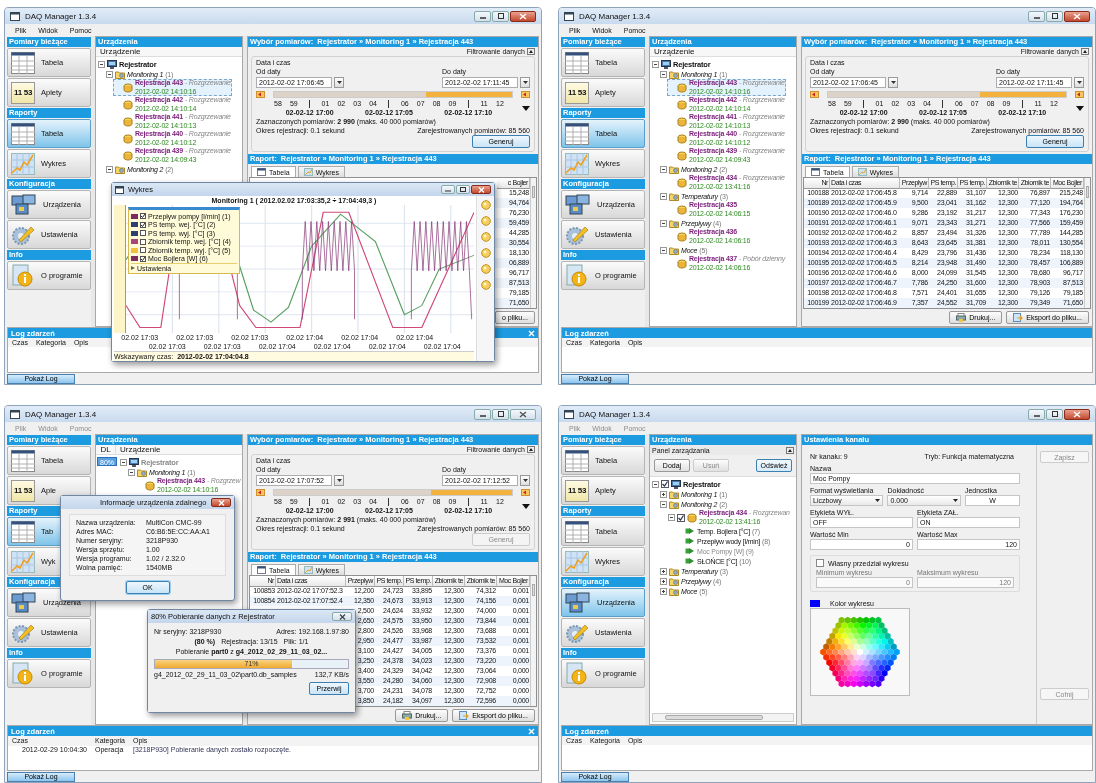  What do you see at coordinates (862, 172) in the screenshot?
I see `line-chart-icon` at bounding box center [862, 172].